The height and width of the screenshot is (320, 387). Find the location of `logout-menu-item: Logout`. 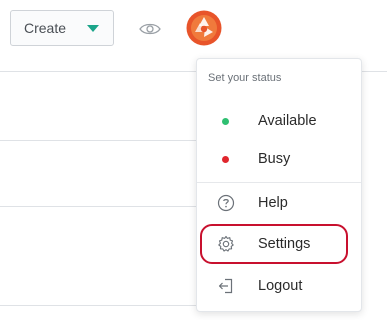

logout-menu-item: Logout is located at coordinates (279, 286).